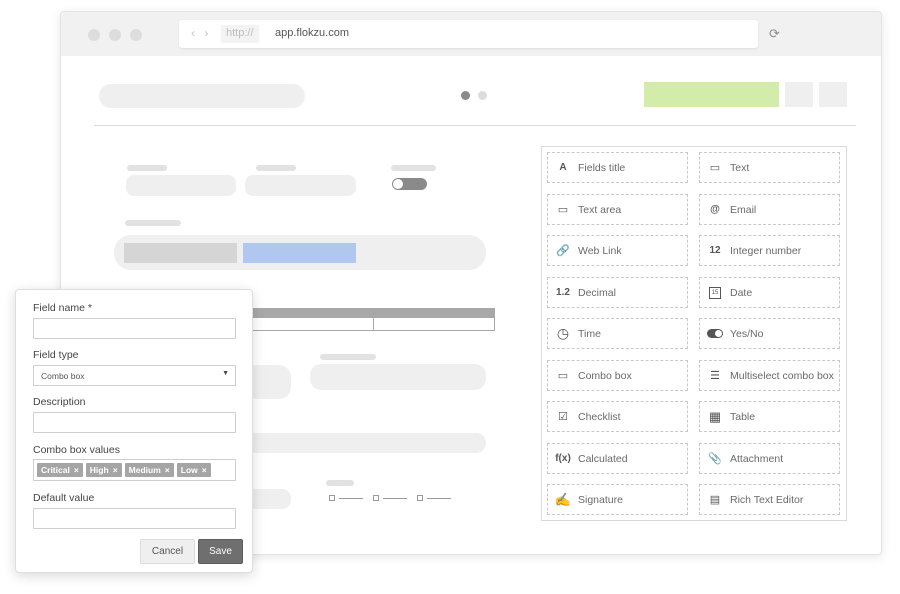  What do you see at coordinates (769, 333) in the screenshot?
I see `field-type-yes-no: Yes/No` at bounding box center [769, 333].